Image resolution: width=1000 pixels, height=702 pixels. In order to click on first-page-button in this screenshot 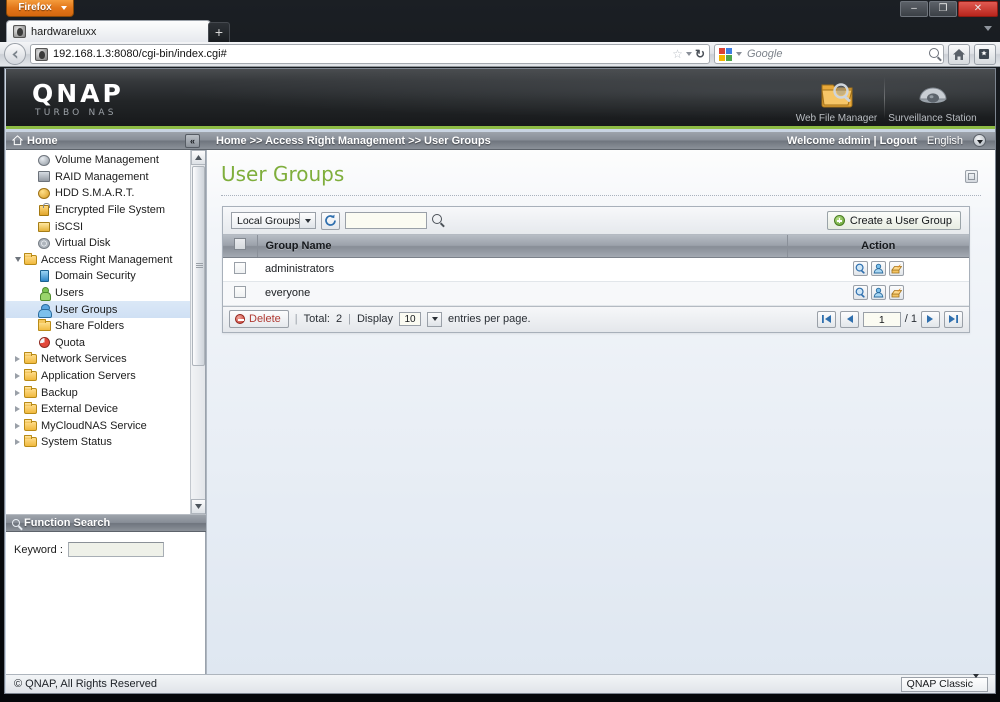, I will do `click(826, 319)`.